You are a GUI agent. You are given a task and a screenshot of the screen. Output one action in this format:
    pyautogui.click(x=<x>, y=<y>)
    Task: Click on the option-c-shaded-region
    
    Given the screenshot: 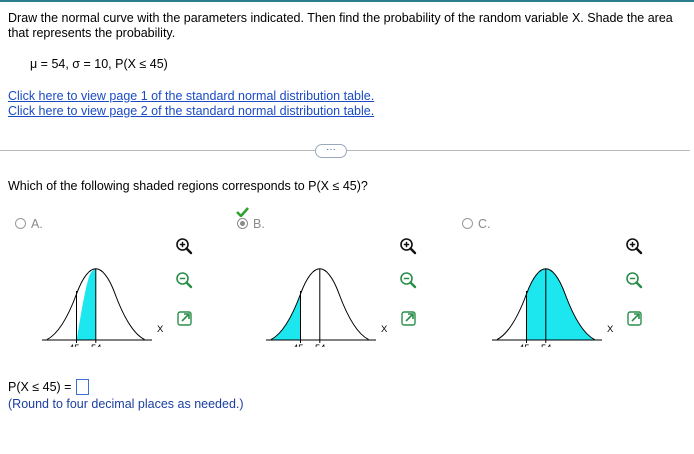 What is the action you would take?
    pyautogui.click(x=560, y=304)
    